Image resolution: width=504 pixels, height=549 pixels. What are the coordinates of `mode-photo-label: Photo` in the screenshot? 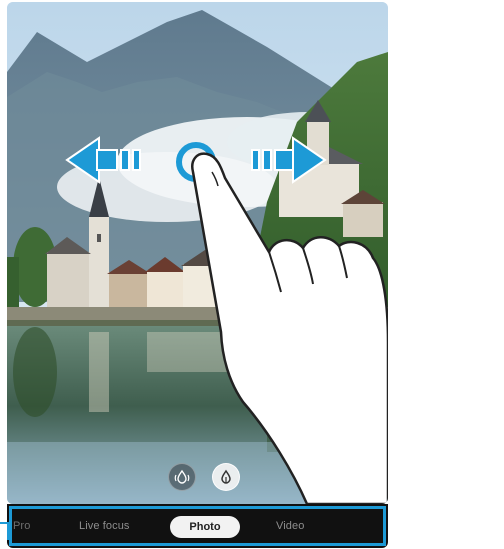 It's located at (205, 527).